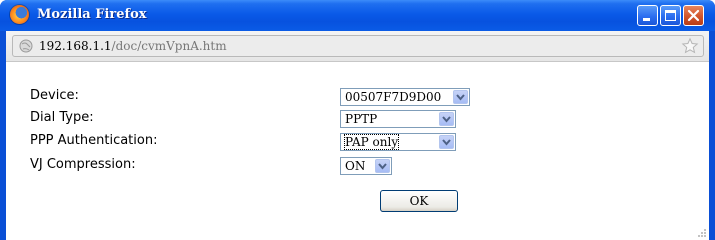 The image size is (715, 240). I want to click on vj-compression-select: ON, so click(366, 166).